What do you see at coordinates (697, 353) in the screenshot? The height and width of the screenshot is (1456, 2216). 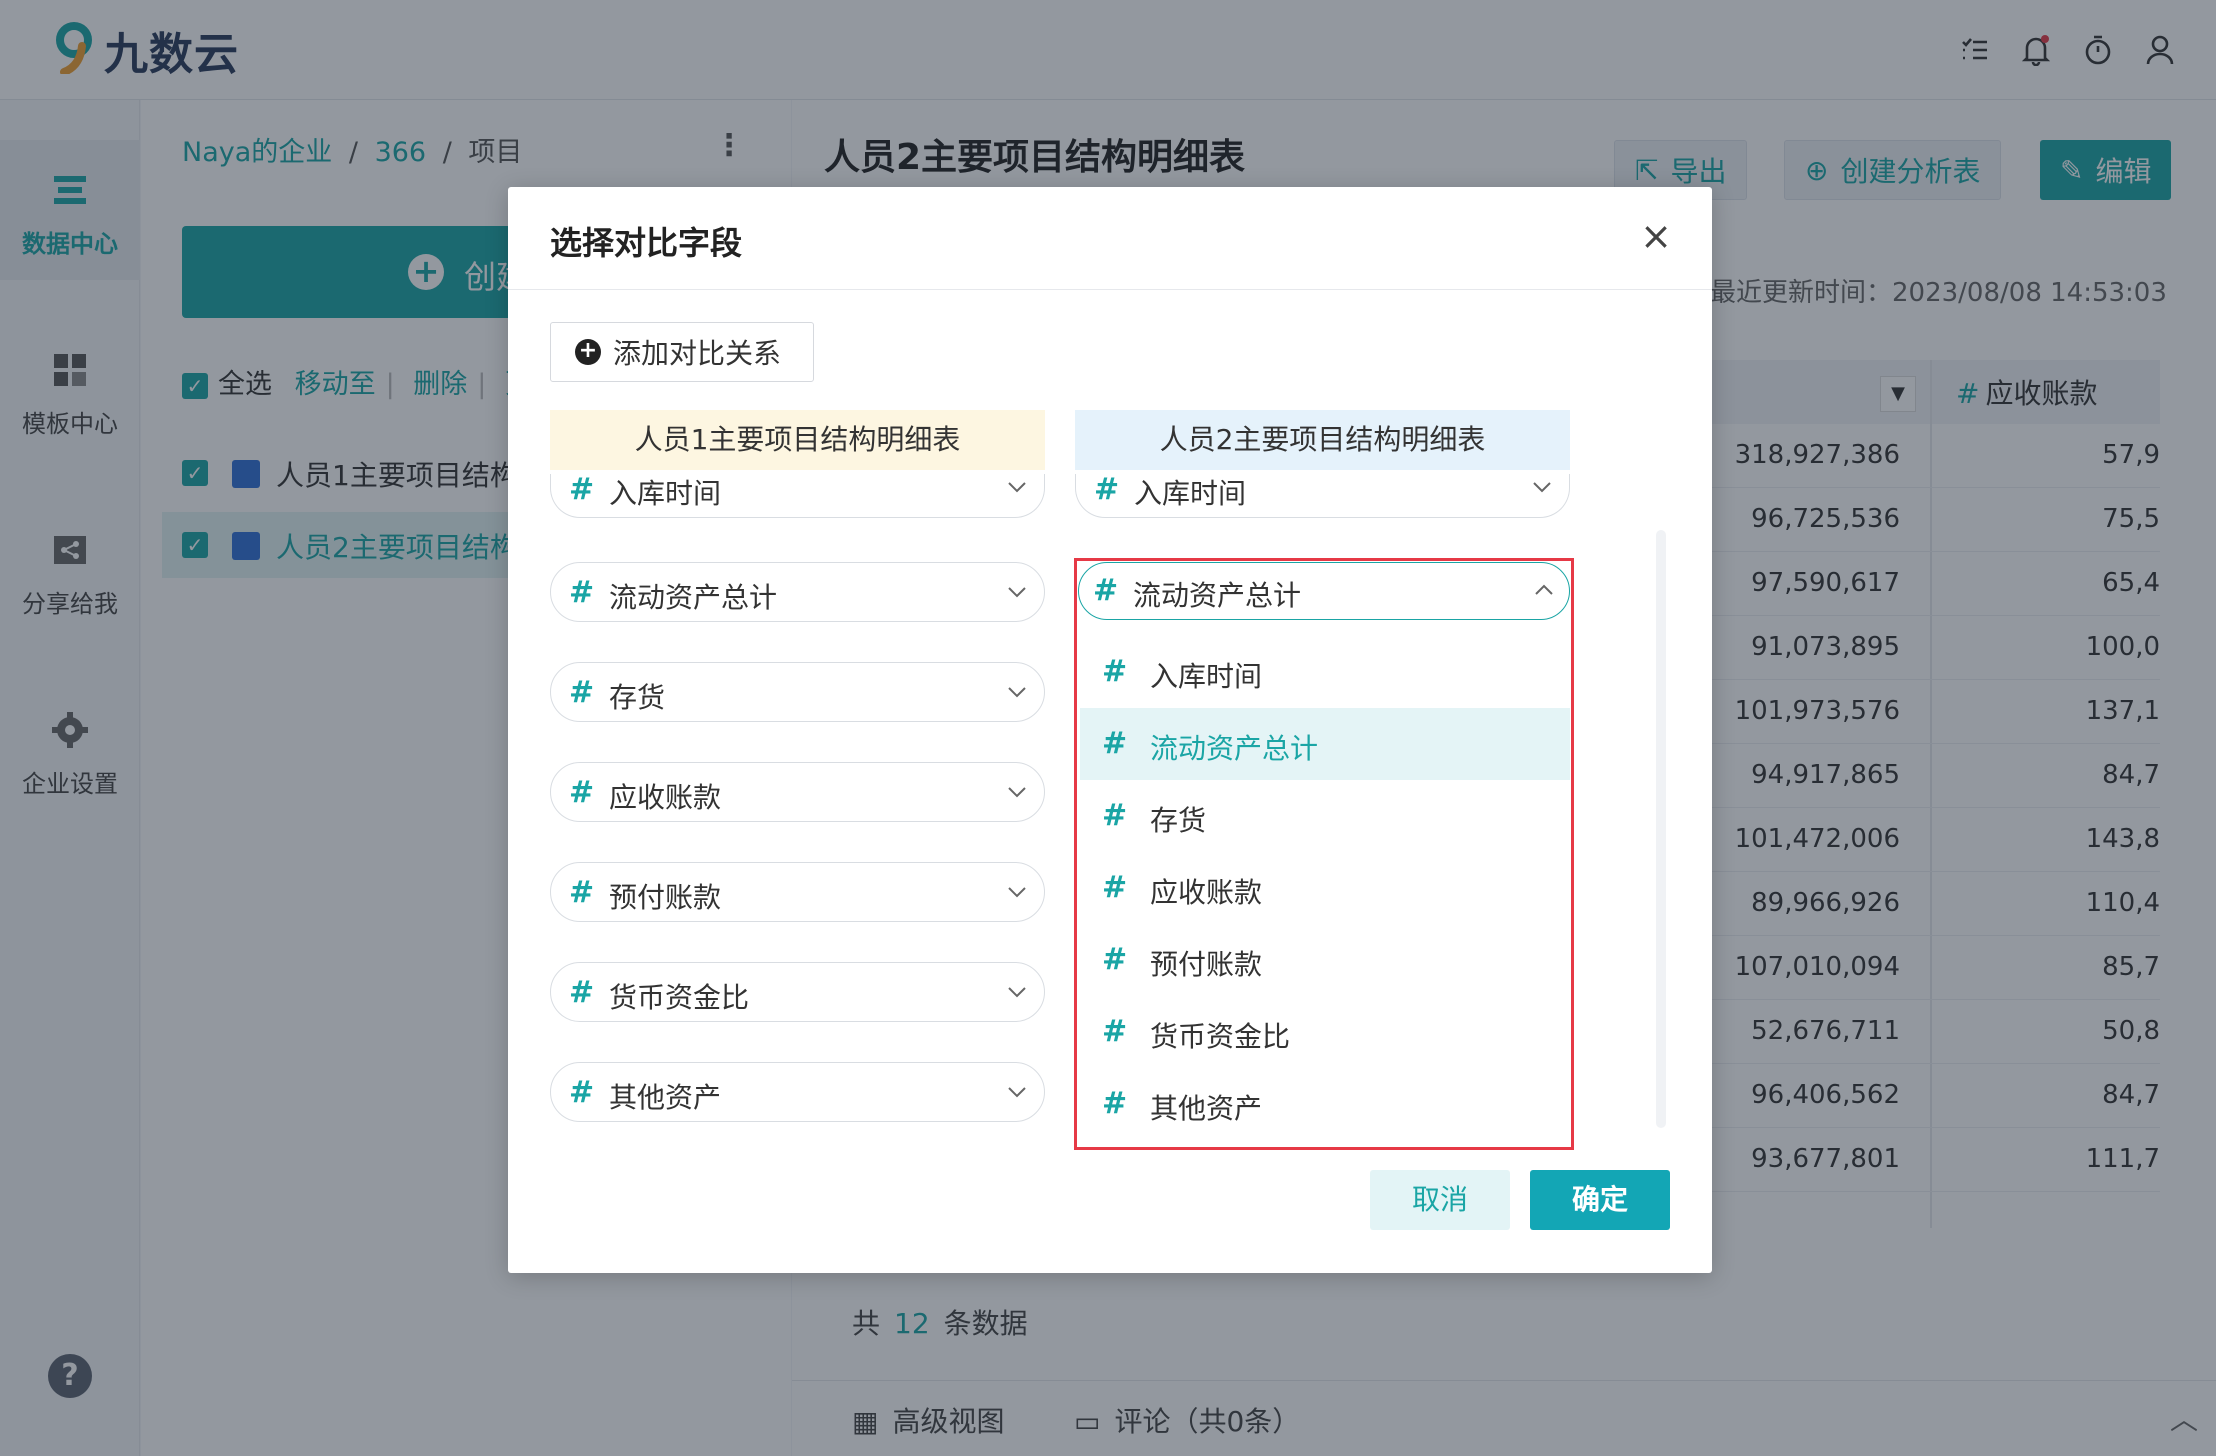 I see `add-relation-label: 添加对比关系` at bounding box center [697, 353].